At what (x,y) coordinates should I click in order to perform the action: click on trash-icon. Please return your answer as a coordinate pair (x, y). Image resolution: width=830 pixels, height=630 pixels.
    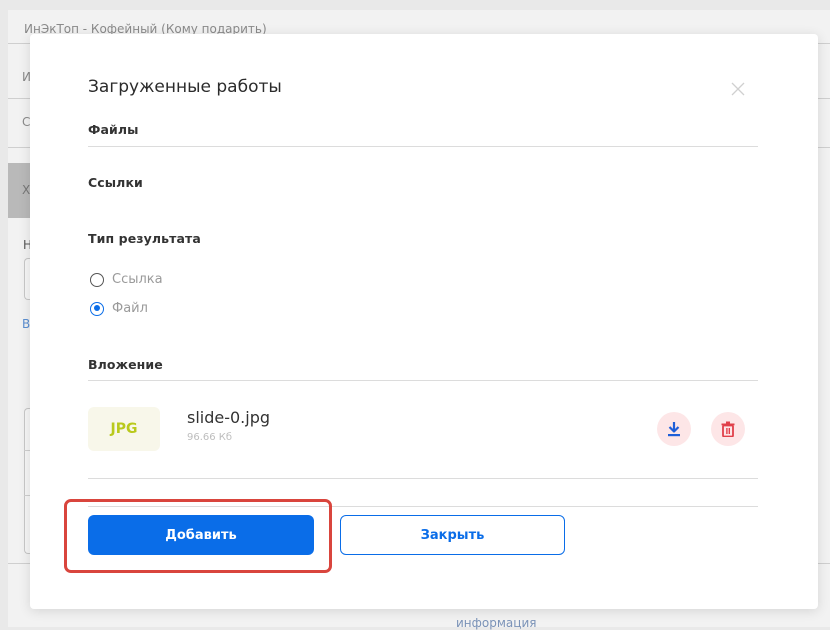
    Looking at the image, I should click on (728, 429).